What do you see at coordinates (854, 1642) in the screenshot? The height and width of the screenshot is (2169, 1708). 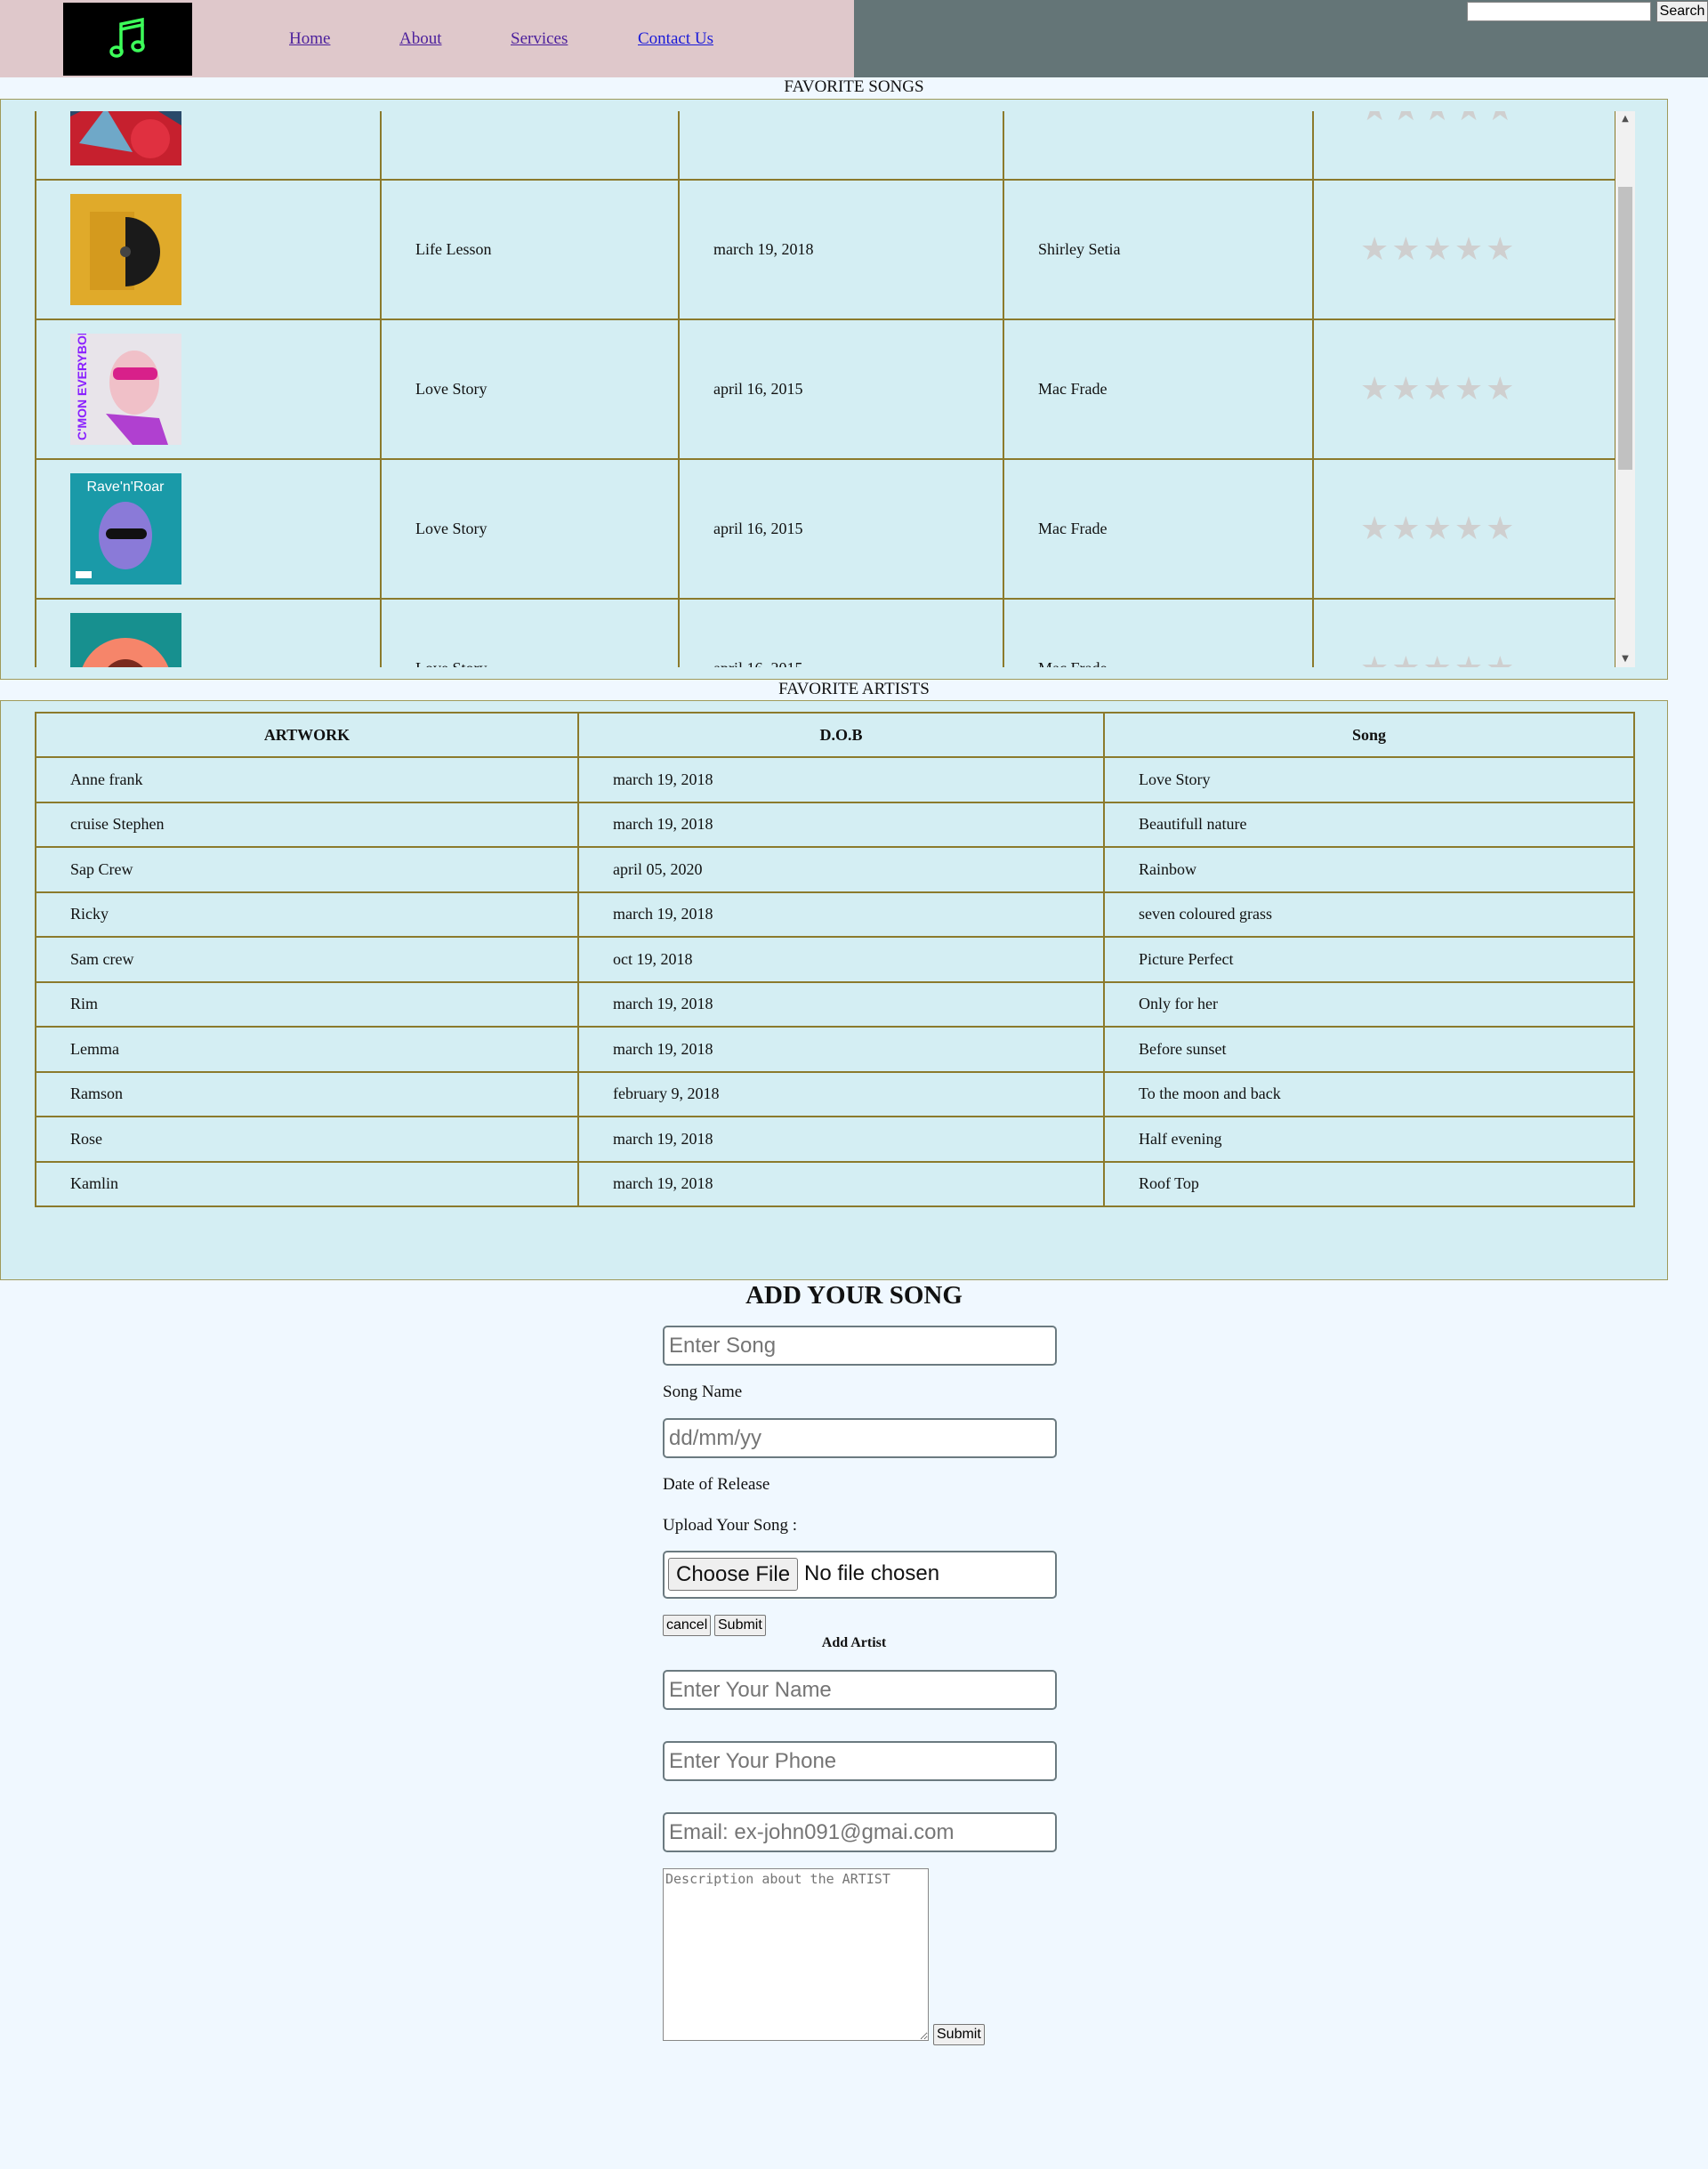 I see `add-artist-title: Add Artist` at bounding box center [854, 1642].